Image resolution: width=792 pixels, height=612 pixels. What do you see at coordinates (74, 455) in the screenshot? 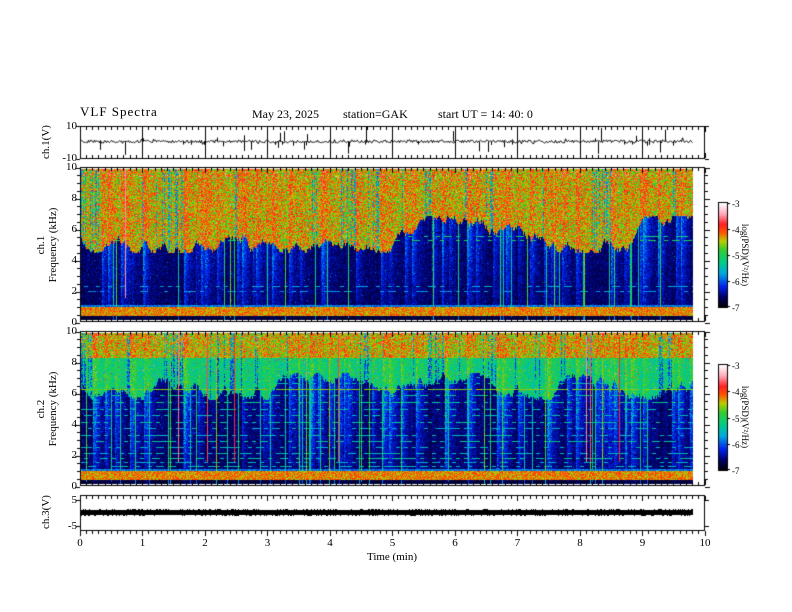
I see `spec2-ytick: 2` at bounding box center [74, 455].